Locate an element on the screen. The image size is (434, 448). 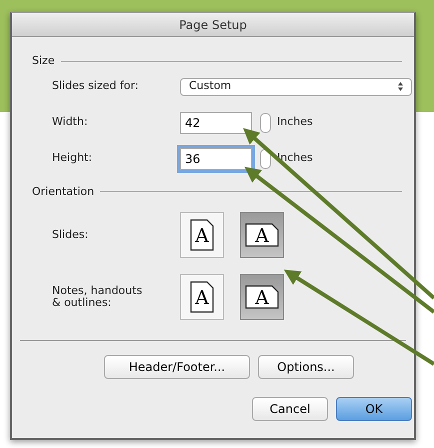
dialog-button: OK is located at coordinates (374, 409).